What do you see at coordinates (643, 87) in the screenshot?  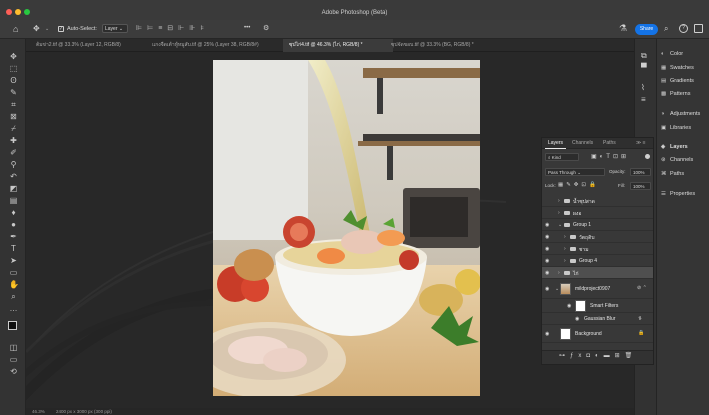 I see `brush-settings-icon: ⌇` at bounding box center [643, 87].